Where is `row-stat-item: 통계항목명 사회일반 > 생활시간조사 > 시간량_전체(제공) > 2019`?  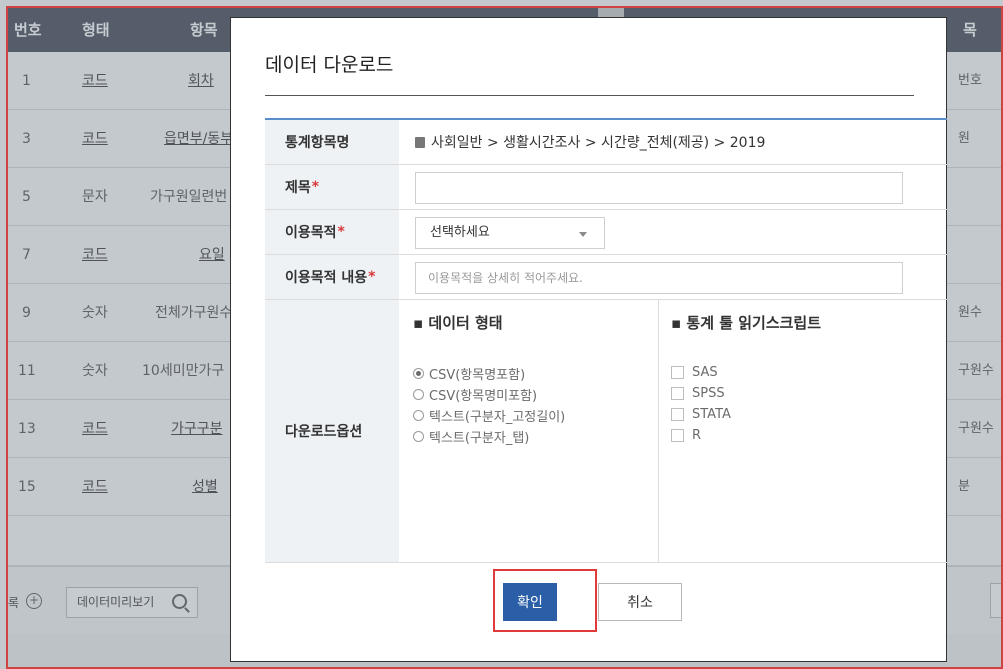
row-stat-item: 통계항목명 사회일반 > 생활시간조사 > 시간량_전체(제공) > 2019 is located at coordinates (606, 142).